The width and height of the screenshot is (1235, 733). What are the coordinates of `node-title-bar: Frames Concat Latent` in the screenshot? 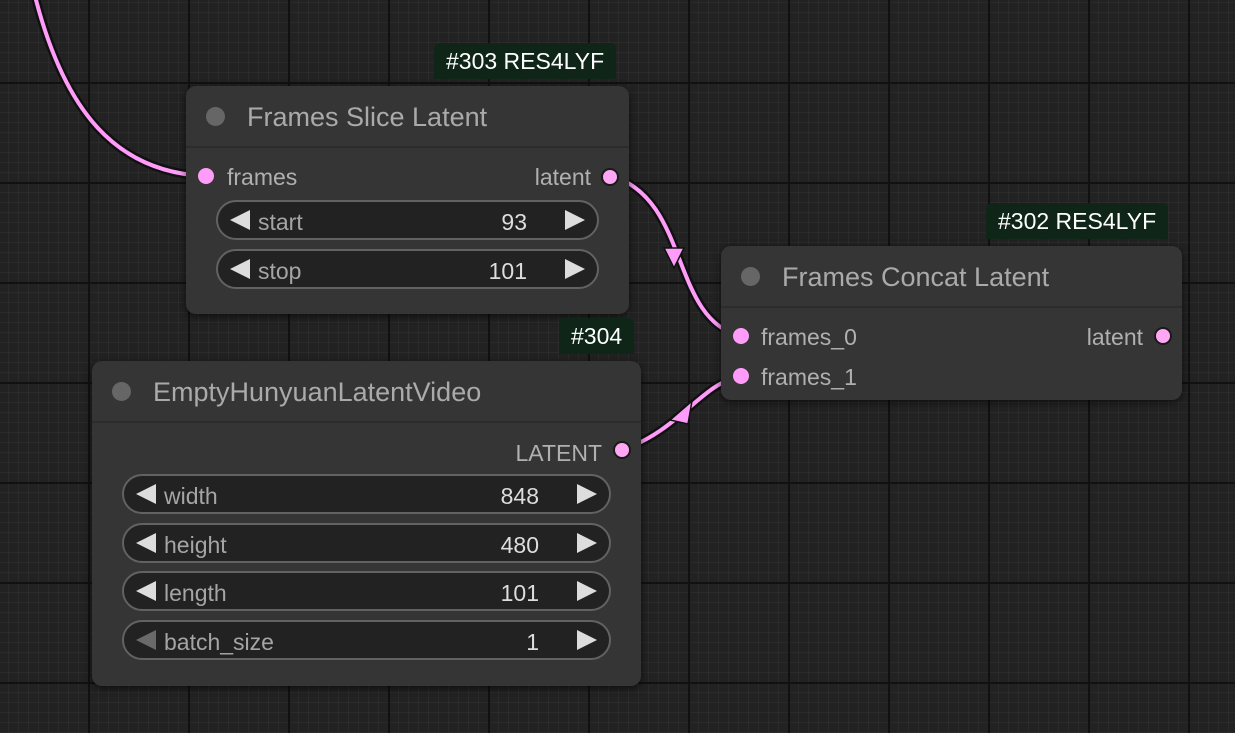 It's located at (951, 277).